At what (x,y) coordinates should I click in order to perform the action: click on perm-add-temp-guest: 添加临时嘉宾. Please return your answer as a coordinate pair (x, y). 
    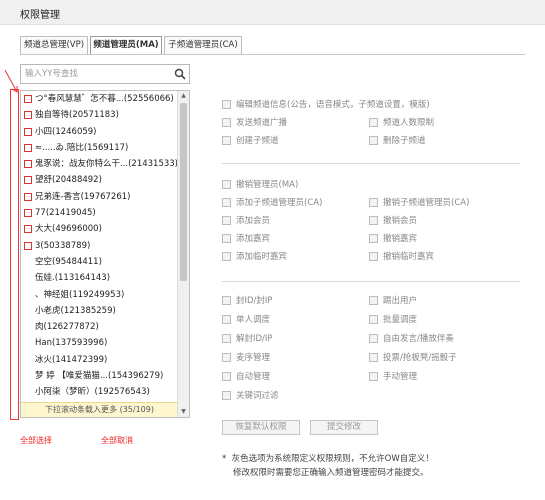
    Looking at the image, I should click on (254, 258).